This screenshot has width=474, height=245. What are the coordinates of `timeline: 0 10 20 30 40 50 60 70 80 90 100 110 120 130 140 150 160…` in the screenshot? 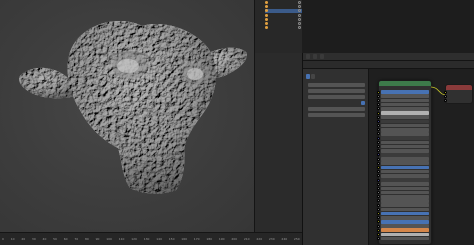 It's located at (151, 238).